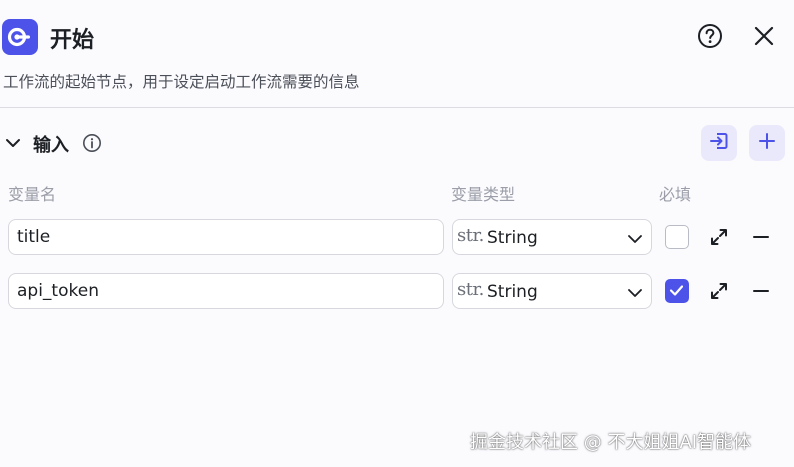 The width and height of the screenshot is (794, 467). What do you see at coordinates (675, 194) in the screenshot?
I see `column-header-required: 必填` at bounding box center [675, 194].